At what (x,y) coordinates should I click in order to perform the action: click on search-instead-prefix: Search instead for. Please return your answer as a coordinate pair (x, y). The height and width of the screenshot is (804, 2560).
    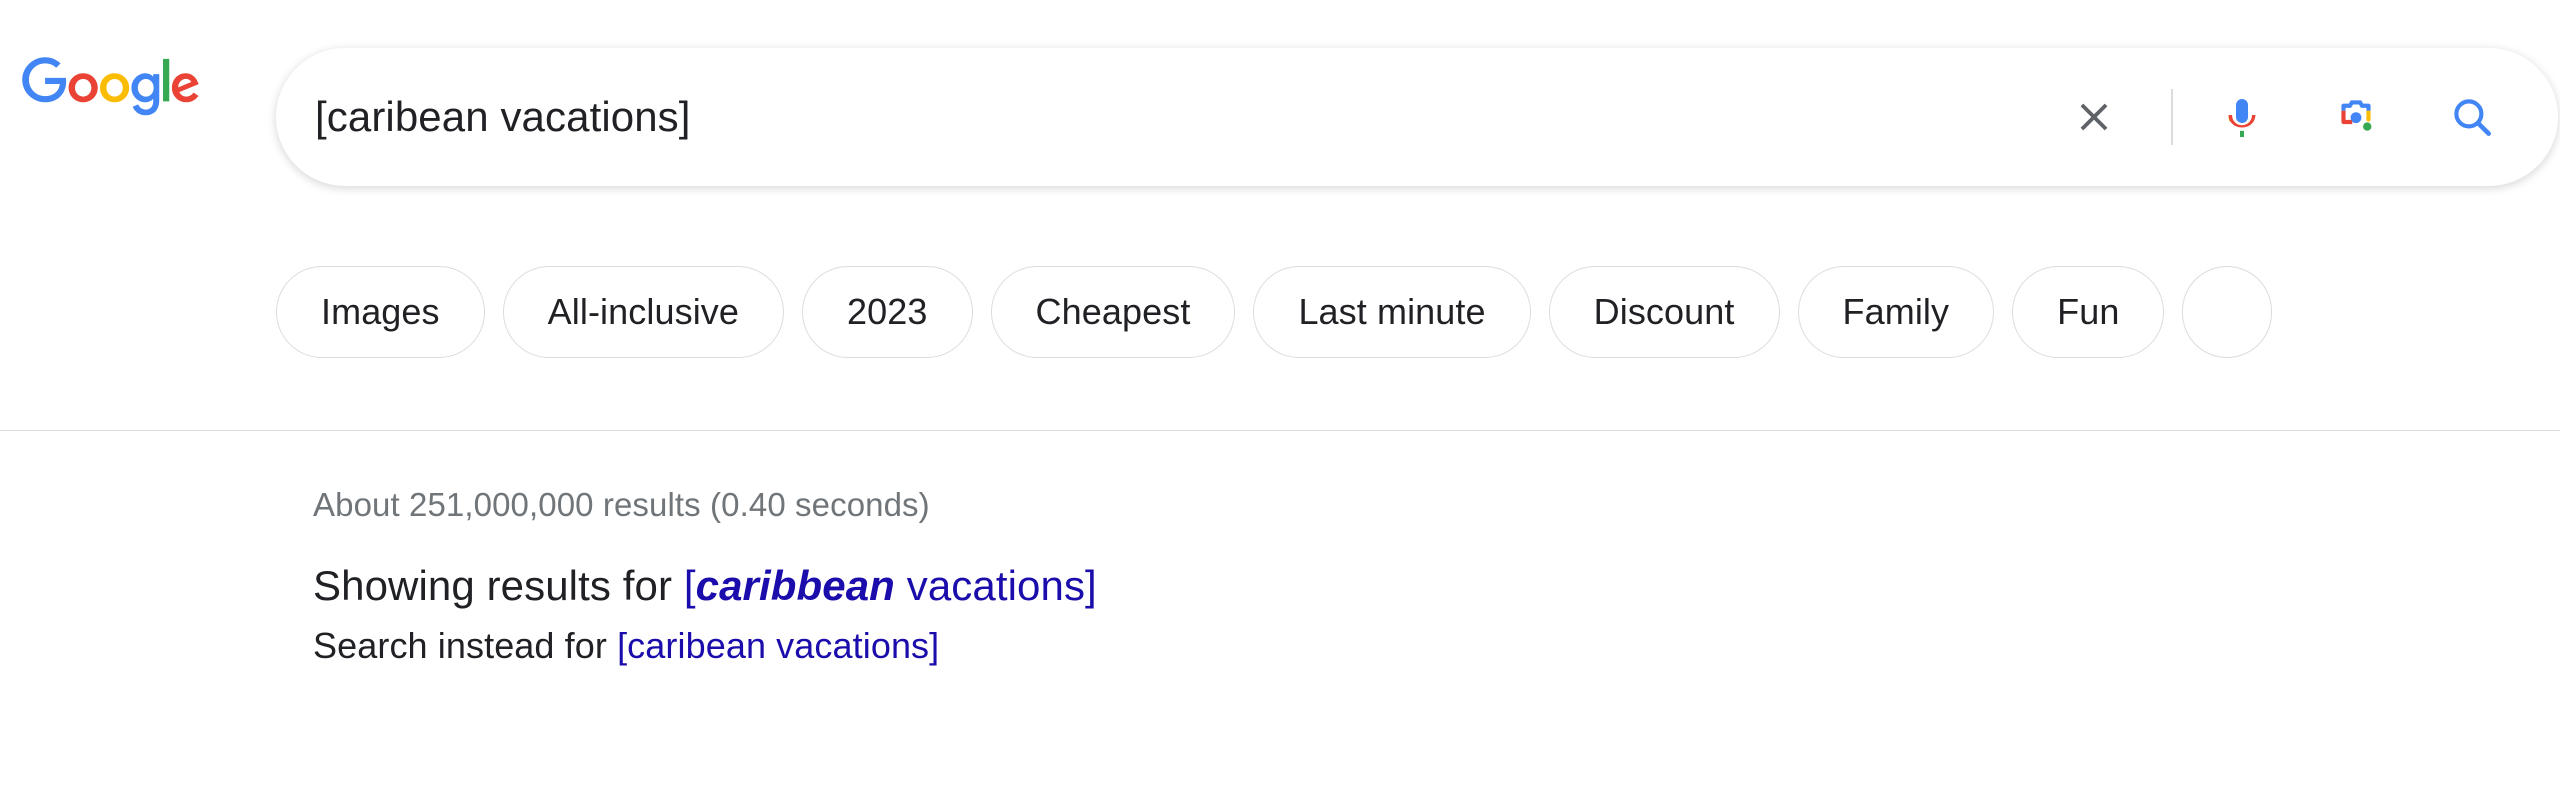
    Looking at the image, I should click on (465, 645).